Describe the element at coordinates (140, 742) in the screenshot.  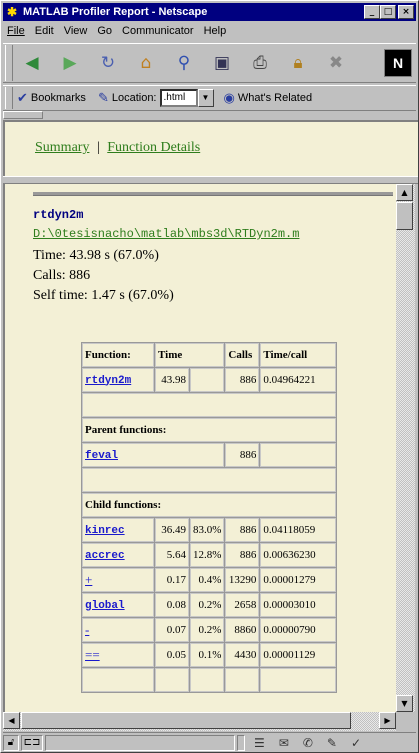
I see `status-message` at that location.